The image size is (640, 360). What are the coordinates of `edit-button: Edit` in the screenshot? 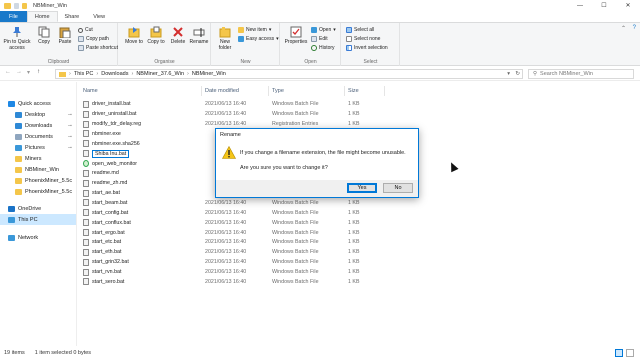 It's located at (319, 39).